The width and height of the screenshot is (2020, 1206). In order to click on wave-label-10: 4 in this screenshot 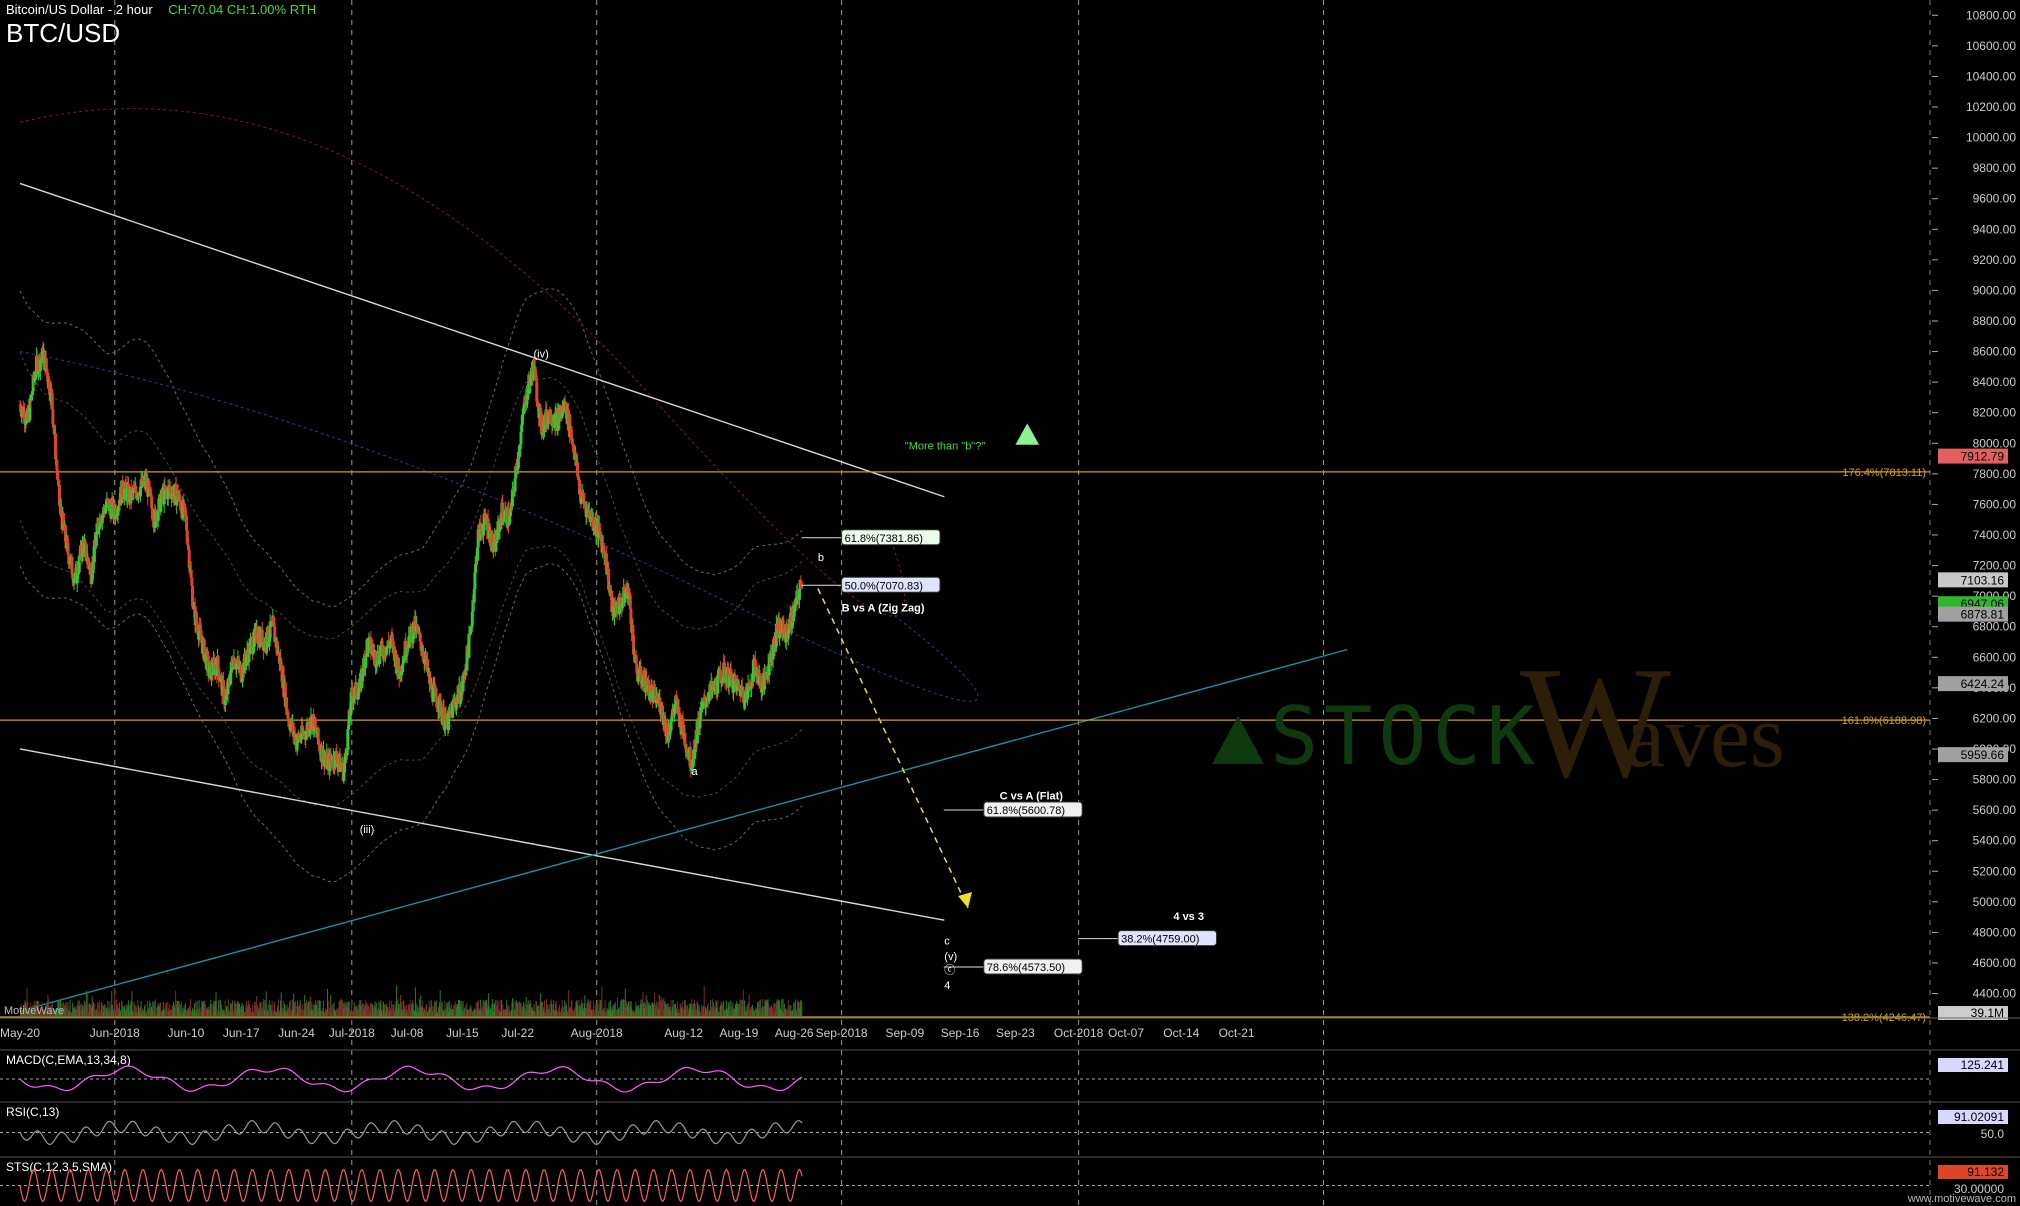, I will do `click(947, 986)`.